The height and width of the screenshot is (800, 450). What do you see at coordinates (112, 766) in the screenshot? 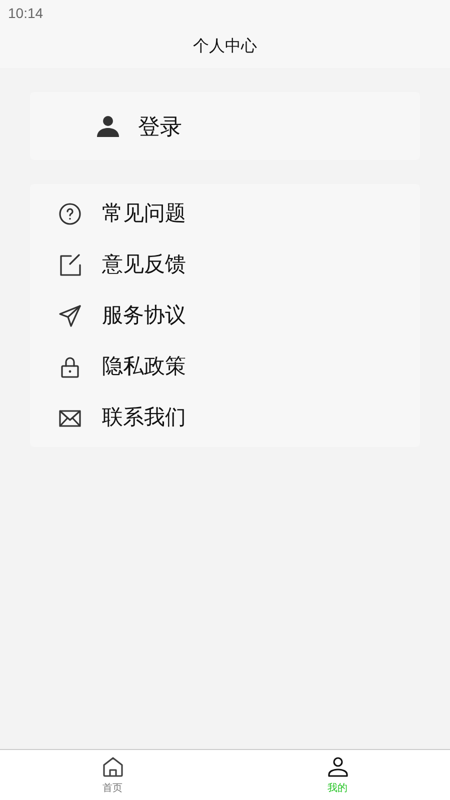
I see `home-icon` at bounding box center [112, 766].